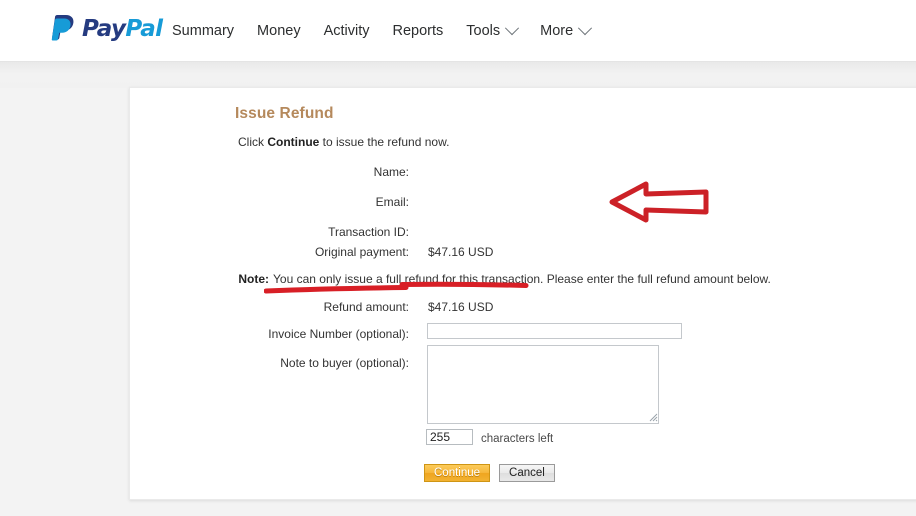  I want to click on nav-label-summary: Summary, so click(203, 31).